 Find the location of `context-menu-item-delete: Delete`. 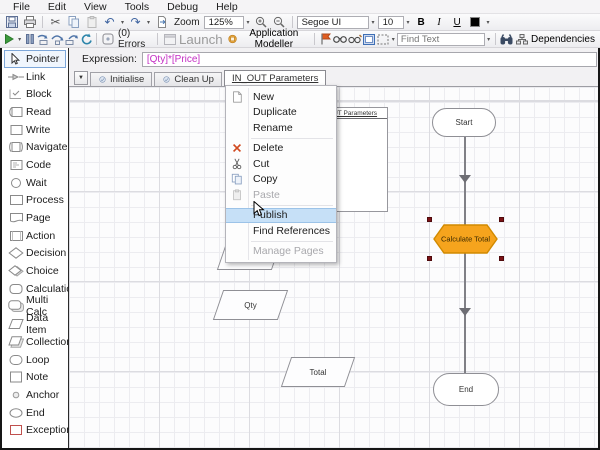

context-menu-item-delete: Delete is located at coordinates (281, 149).